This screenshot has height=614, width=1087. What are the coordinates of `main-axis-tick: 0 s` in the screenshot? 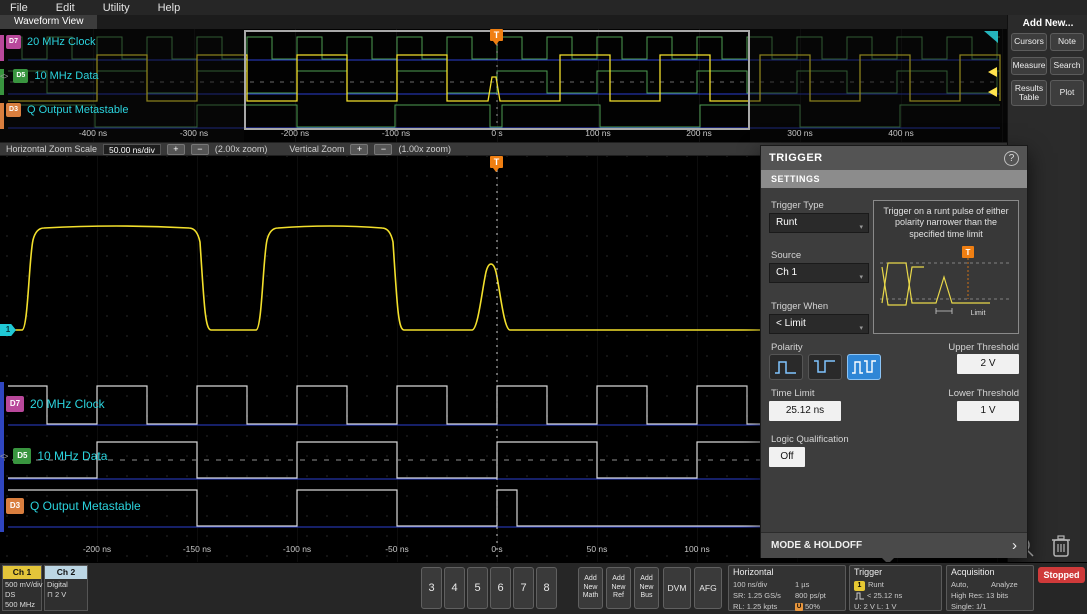 It's located at (497, 549).